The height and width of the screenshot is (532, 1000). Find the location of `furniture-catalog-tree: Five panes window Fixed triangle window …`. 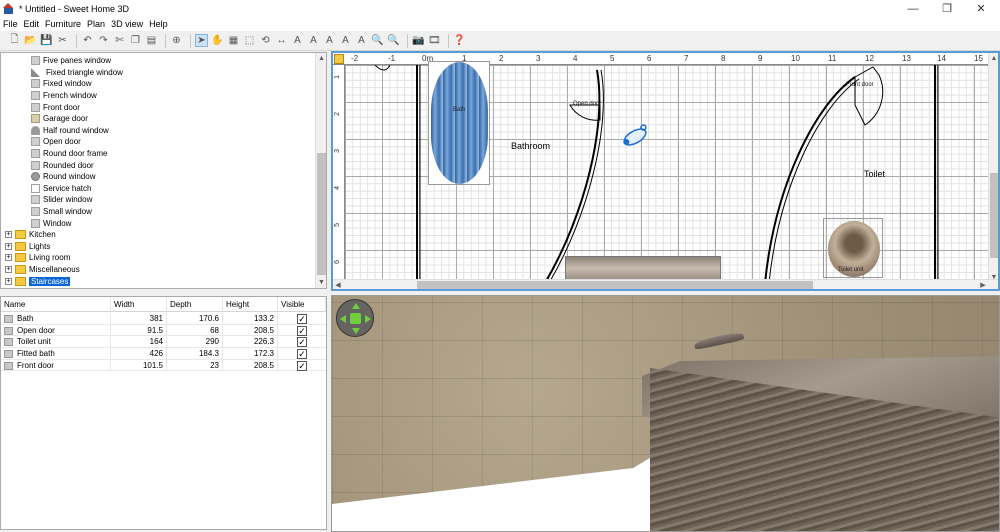

furniture-catalog-tree: Five panes window Fixed triangle window … is located at coordinates (163, 170).